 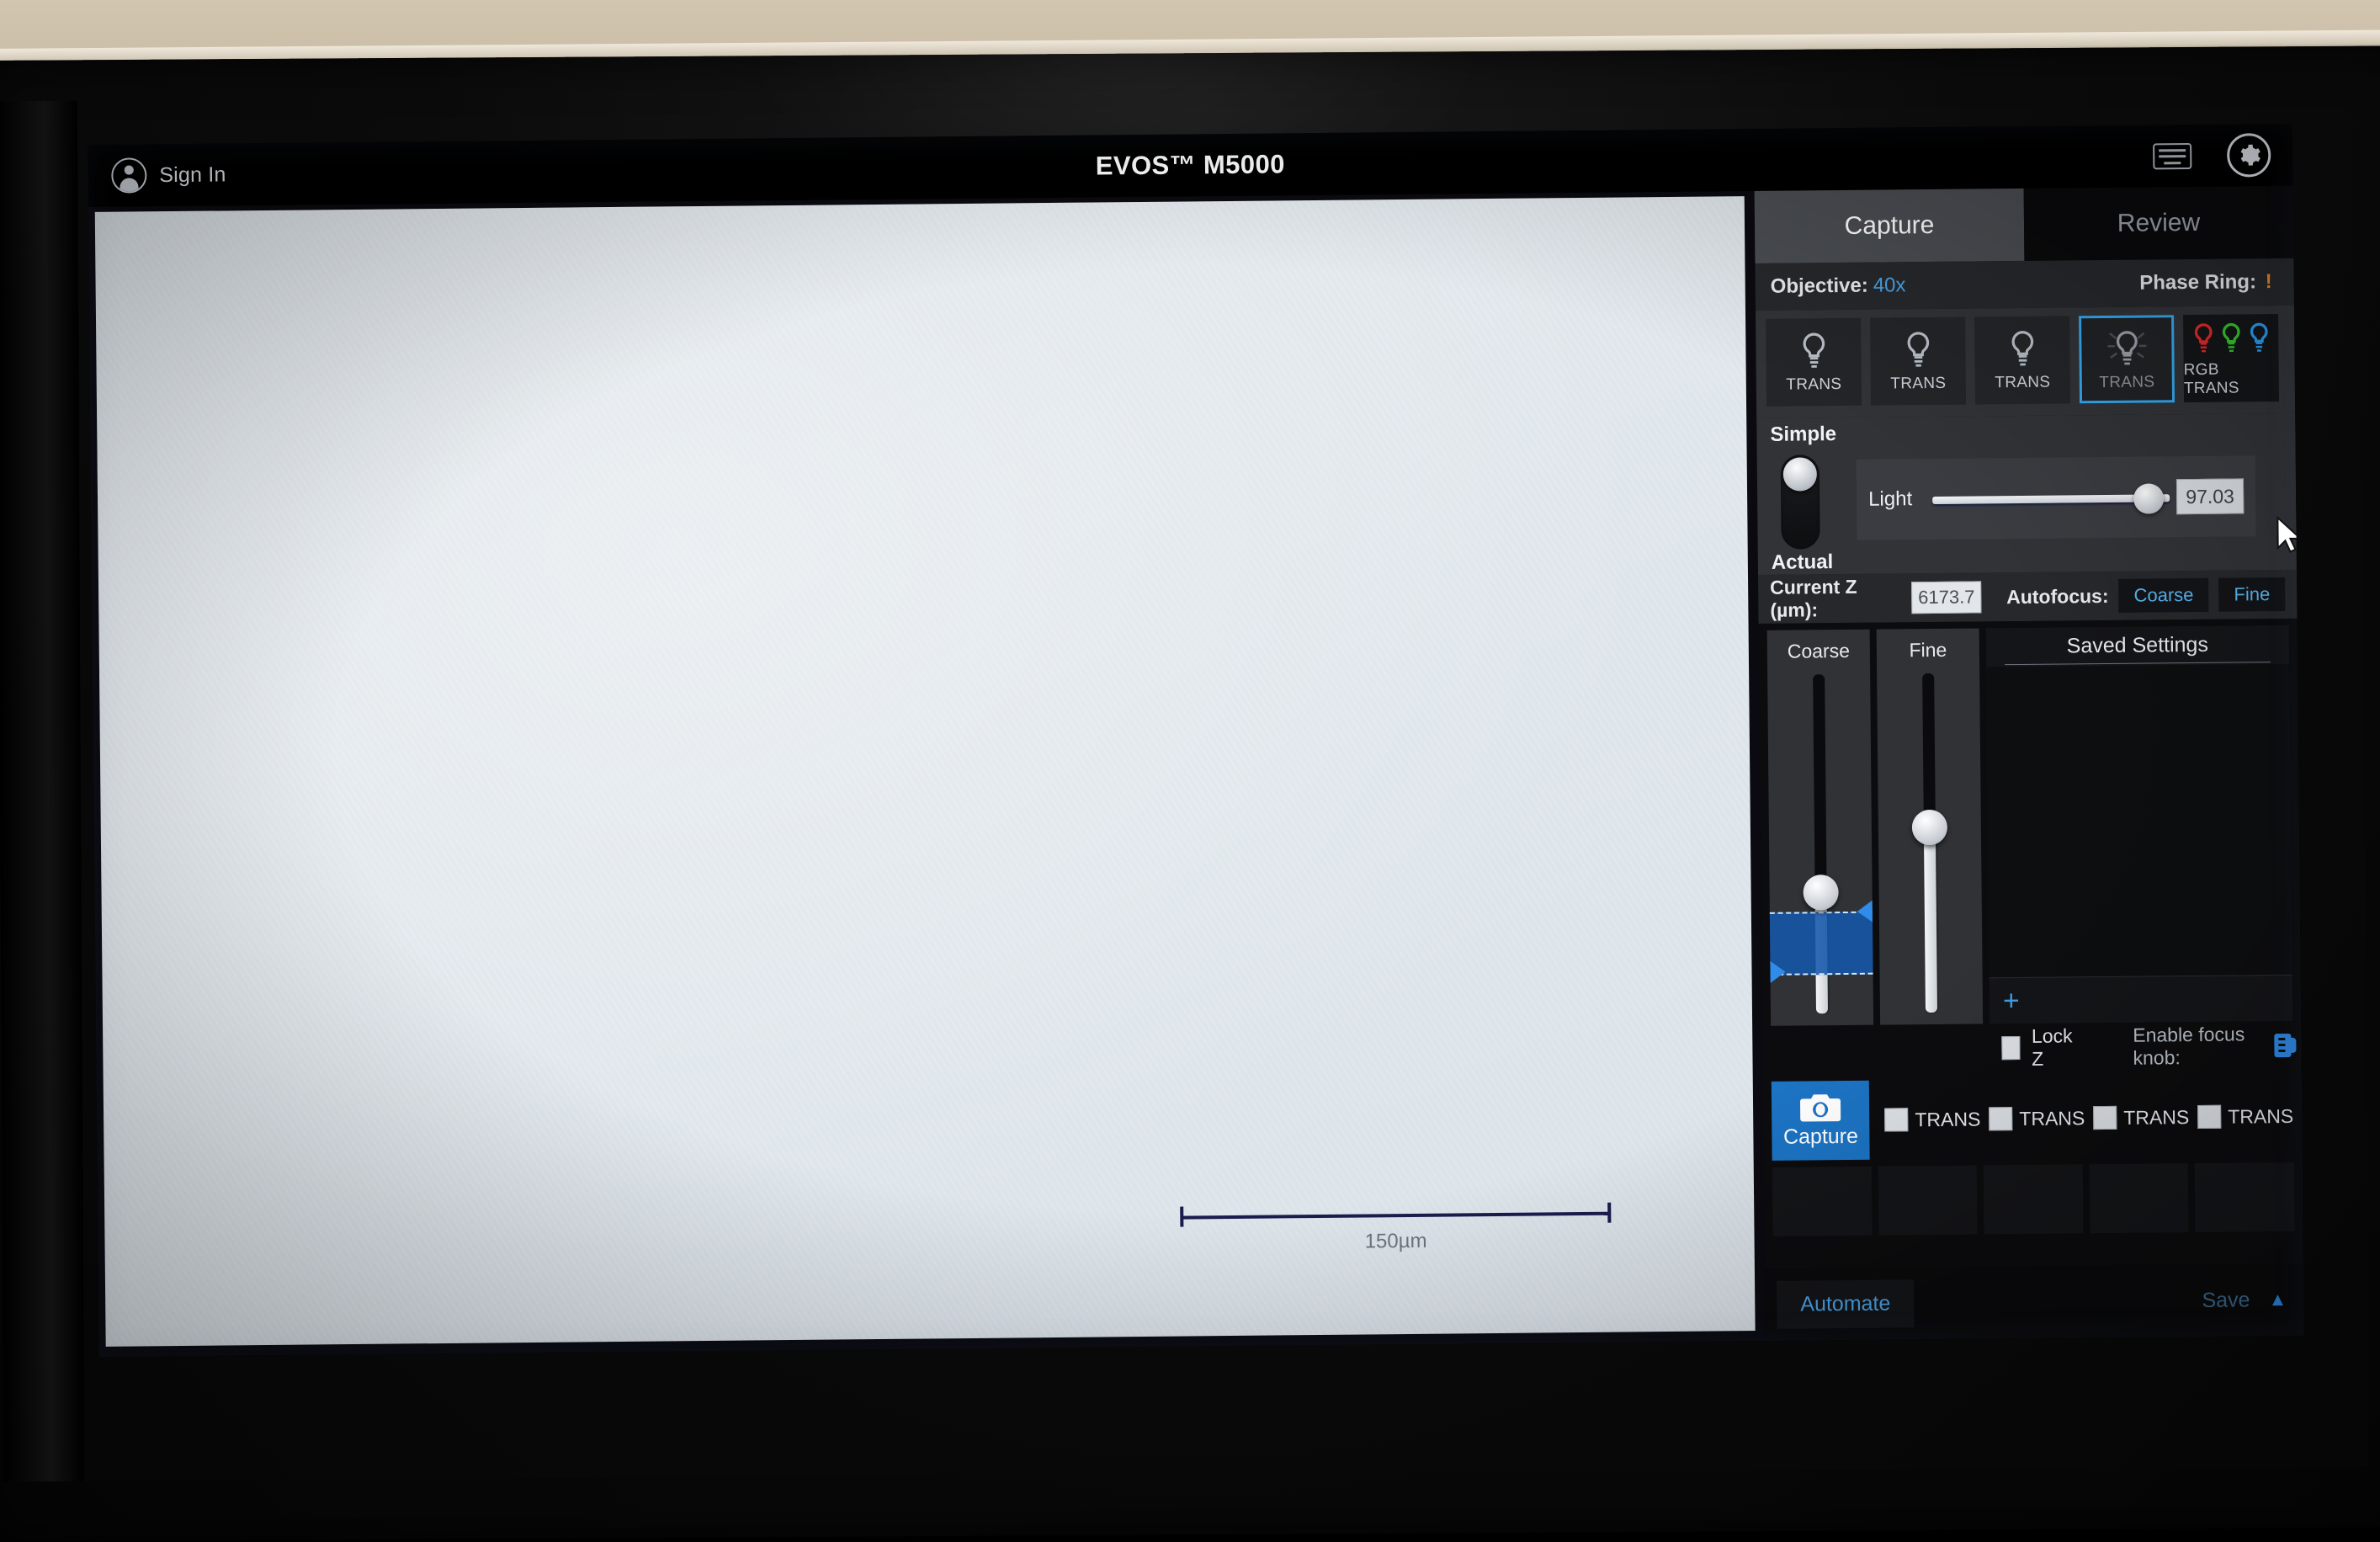 I want to click on coarse-focus-slider-box: Coarse, so click(x=1820, y=828).